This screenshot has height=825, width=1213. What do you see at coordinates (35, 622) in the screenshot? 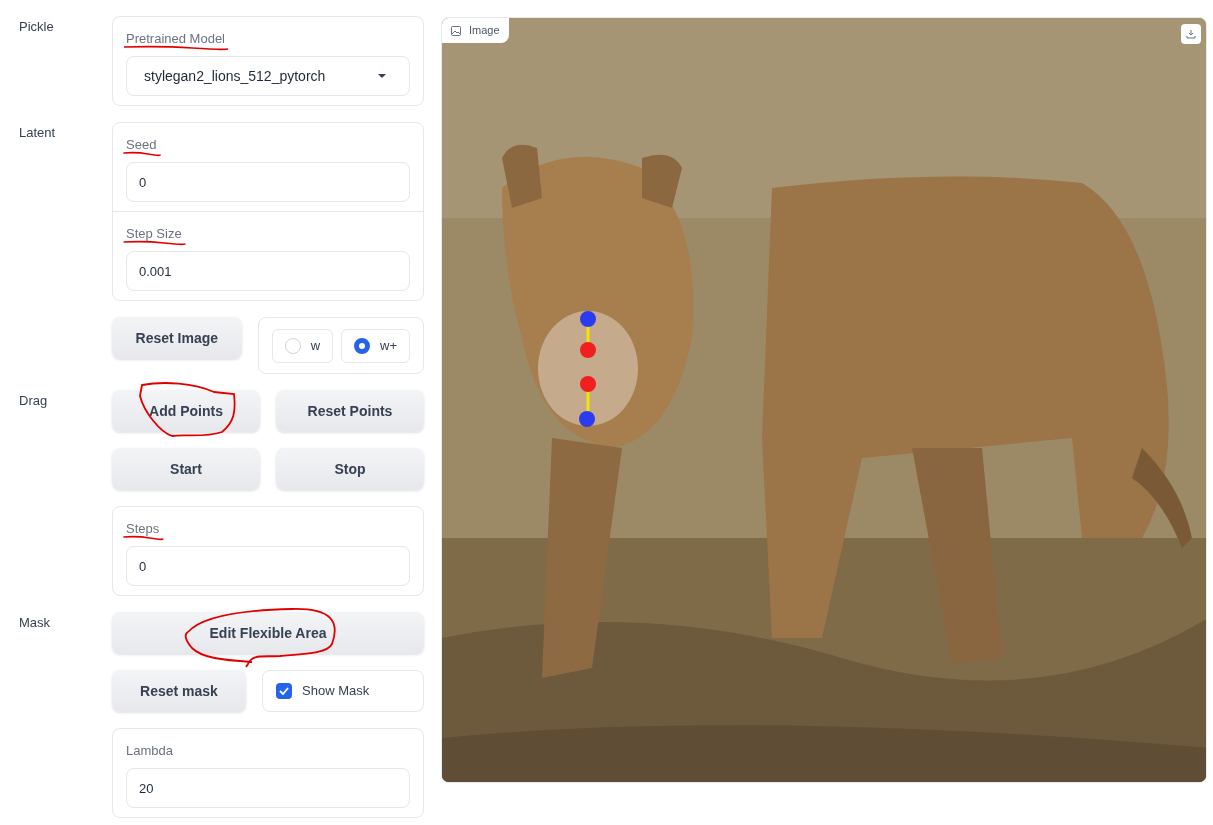
I see `section-label: Mask` at bounding box center [35, 622].